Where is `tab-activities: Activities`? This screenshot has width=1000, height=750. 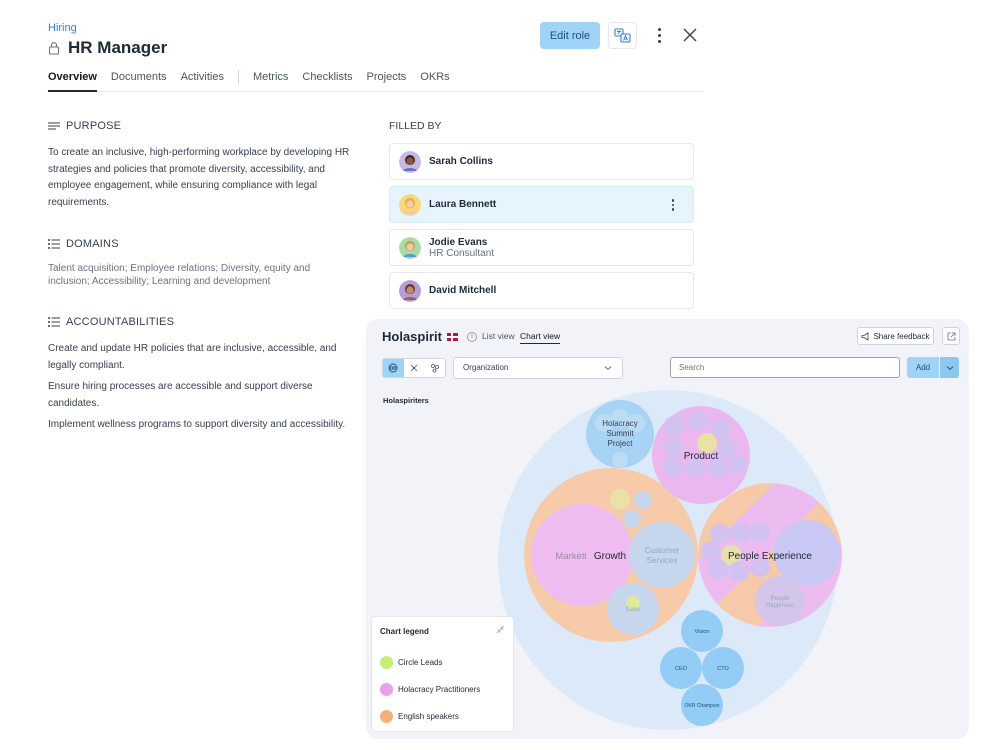 tab-activities: Activities is located at coordinates (202, 81).